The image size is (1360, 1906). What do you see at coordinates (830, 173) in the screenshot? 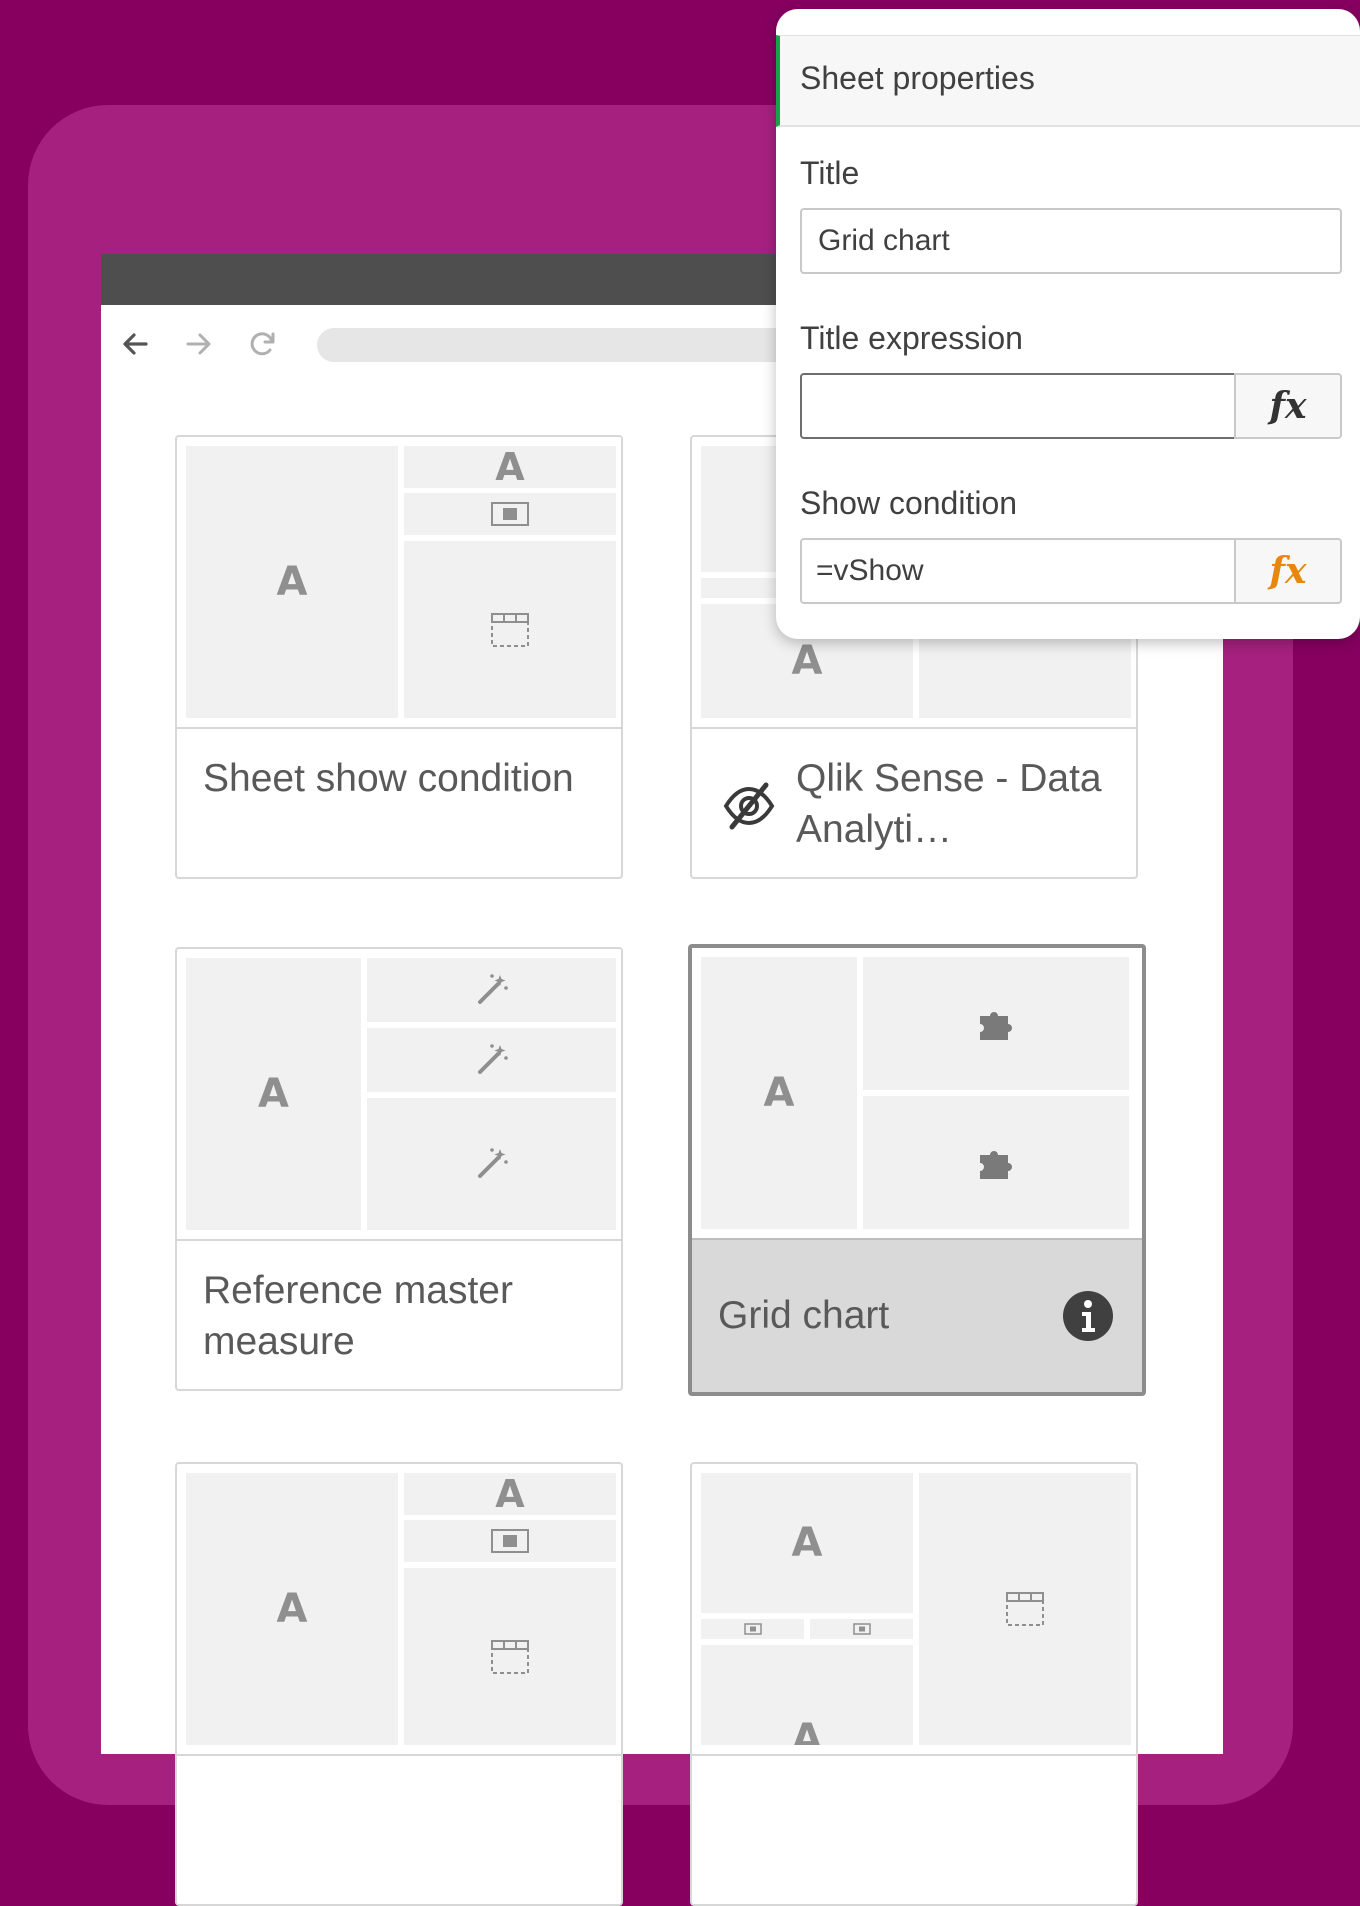
I see `title-label: Title` at bounding box center [830, 173].